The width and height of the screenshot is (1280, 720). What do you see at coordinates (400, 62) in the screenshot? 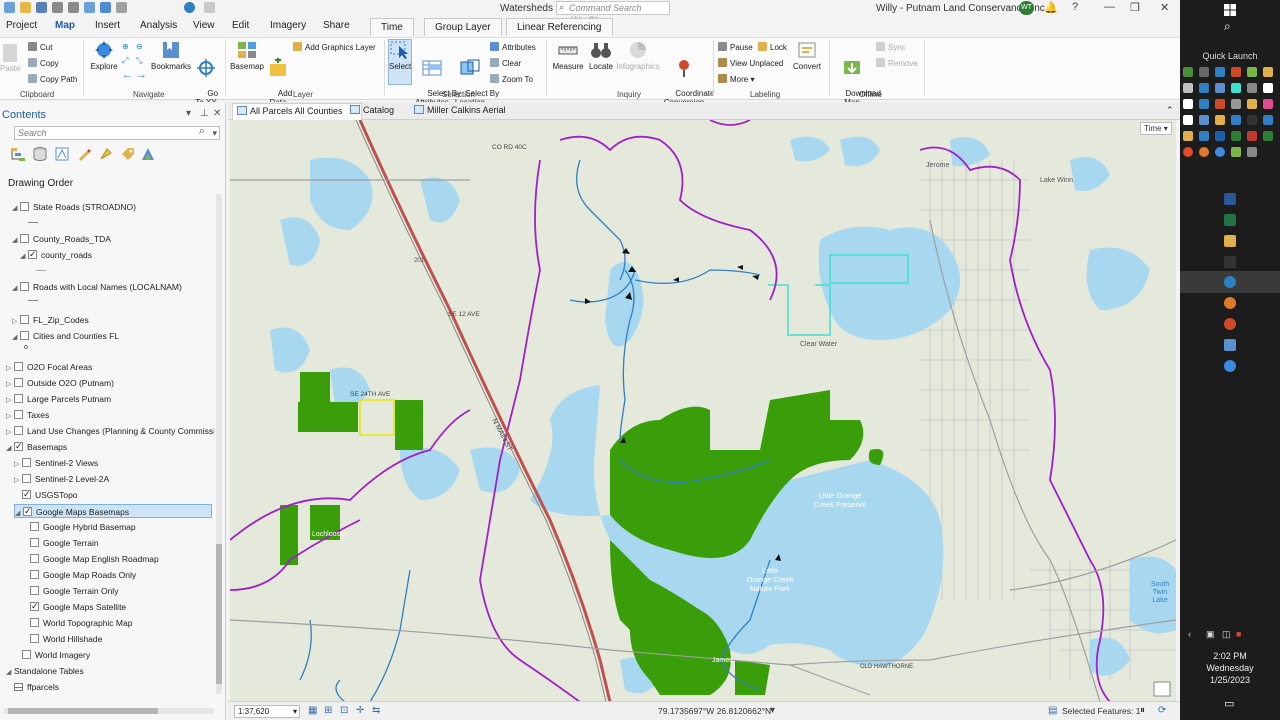
I see `select-button: Select` at bounding box center [400, 62].